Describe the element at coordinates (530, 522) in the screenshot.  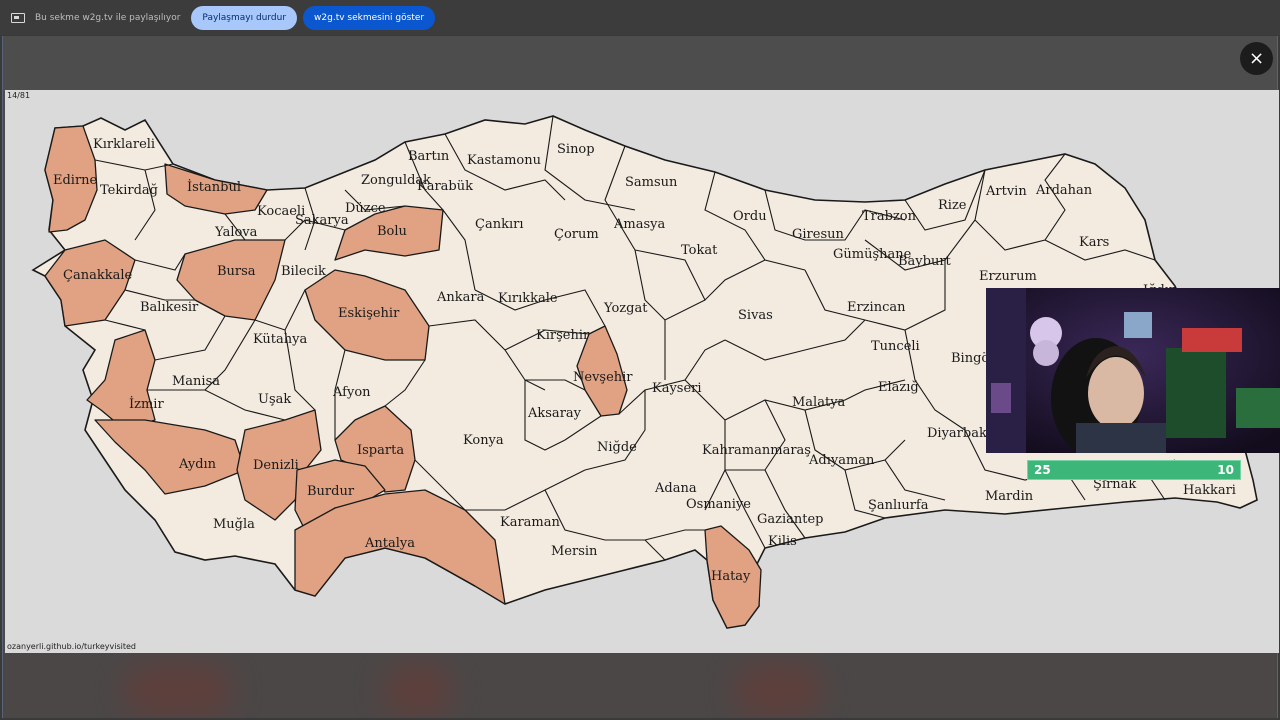
I see `label-karaman: Karaman` at that location.